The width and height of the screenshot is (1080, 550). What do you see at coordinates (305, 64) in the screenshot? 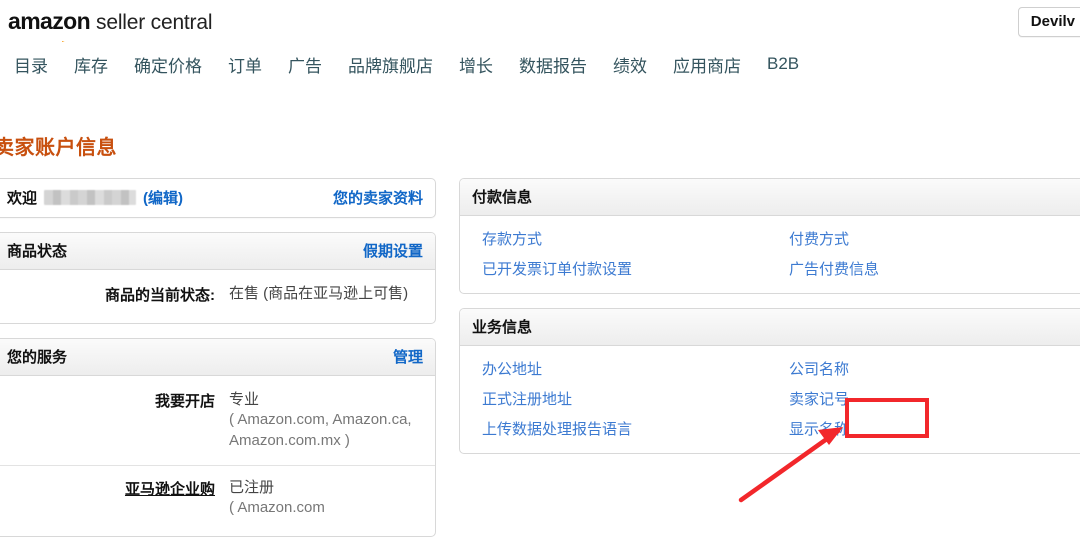
I see `nav-item-advertising: 广告` at bounding box center [305, 64].